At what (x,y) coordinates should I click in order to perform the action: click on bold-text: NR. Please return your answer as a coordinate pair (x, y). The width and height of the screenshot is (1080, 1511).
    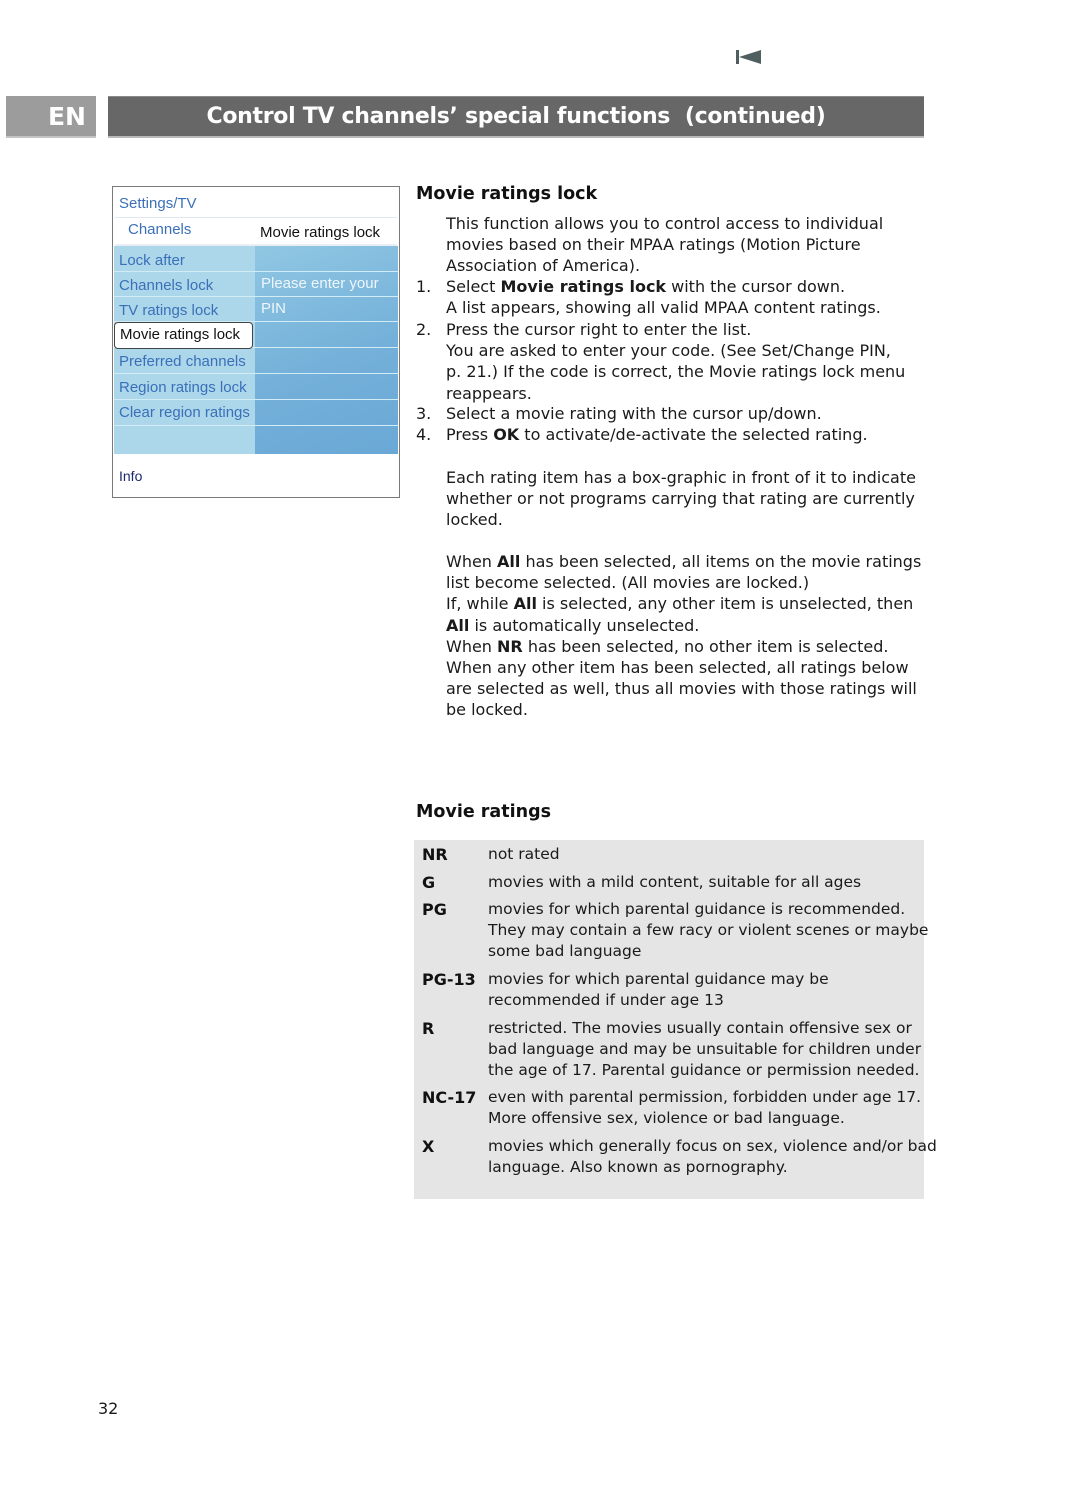
    Looking at the image, I should click on (510, 646).